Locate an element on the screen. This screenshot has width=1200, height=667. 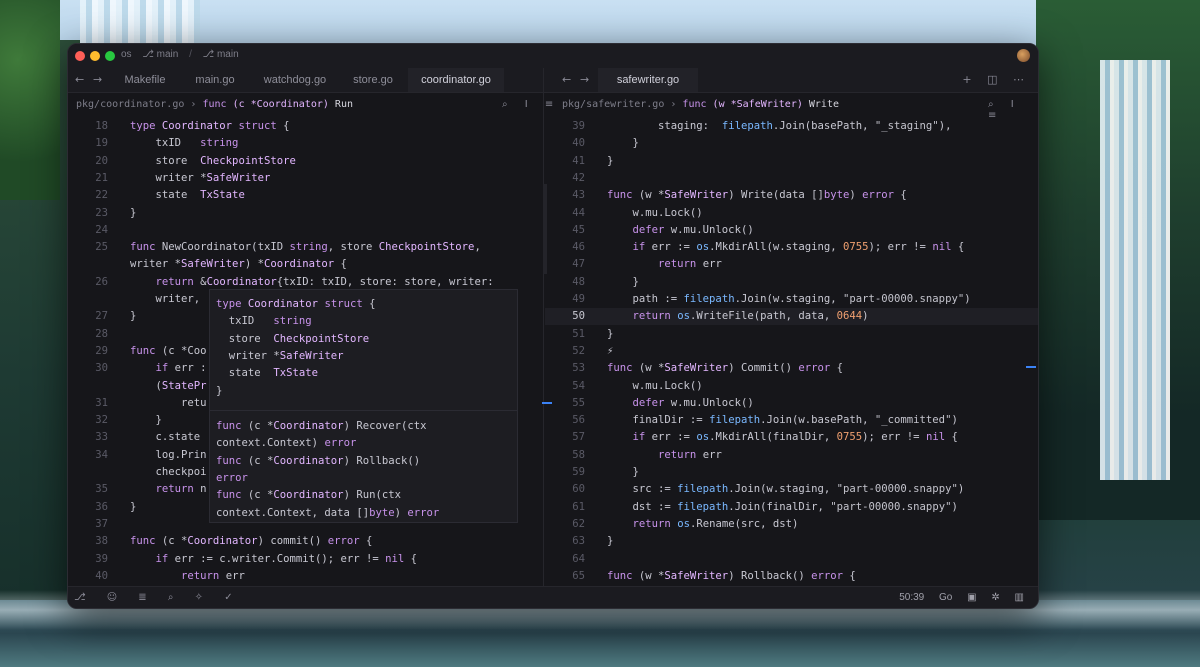
line-number: 50 is located at coordinates (565, 316).